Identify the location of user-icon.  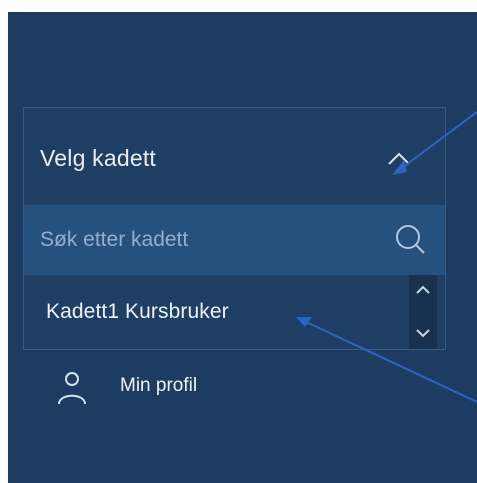
(72, 388).